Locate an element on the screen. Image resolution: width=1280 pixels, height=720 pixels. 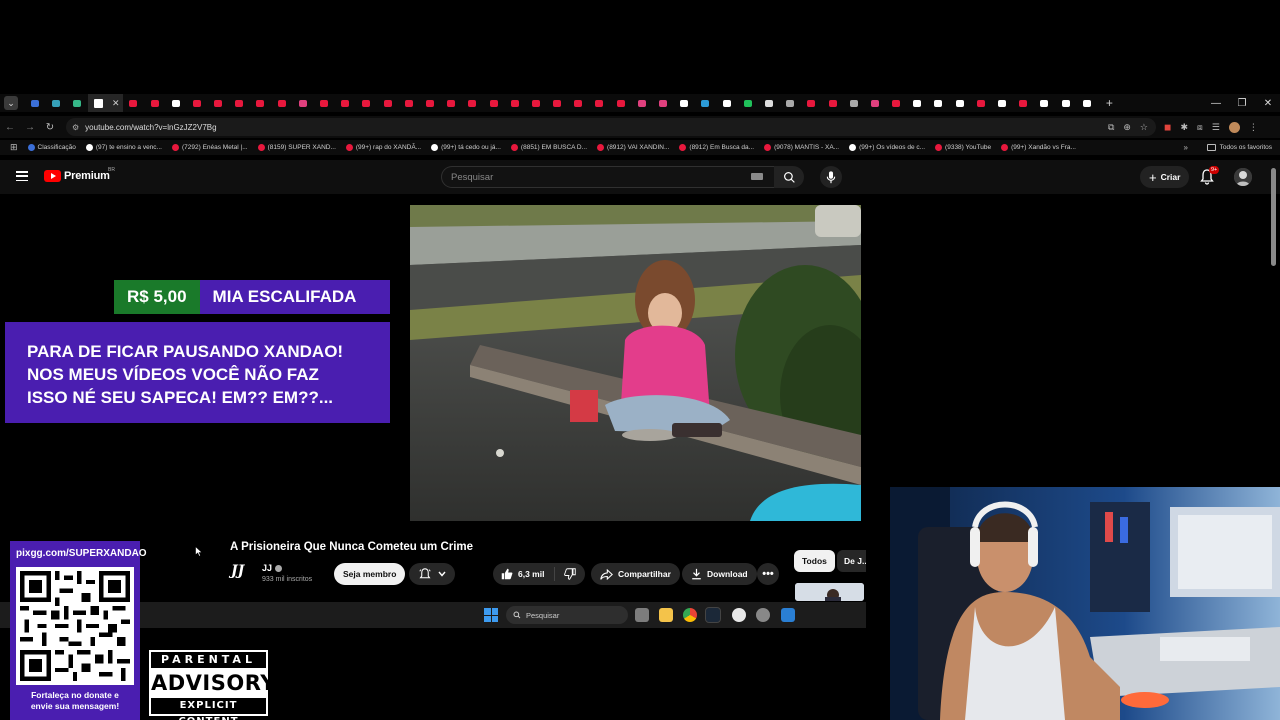
youtube-logo: Premium is located at coordinates (77, 176).